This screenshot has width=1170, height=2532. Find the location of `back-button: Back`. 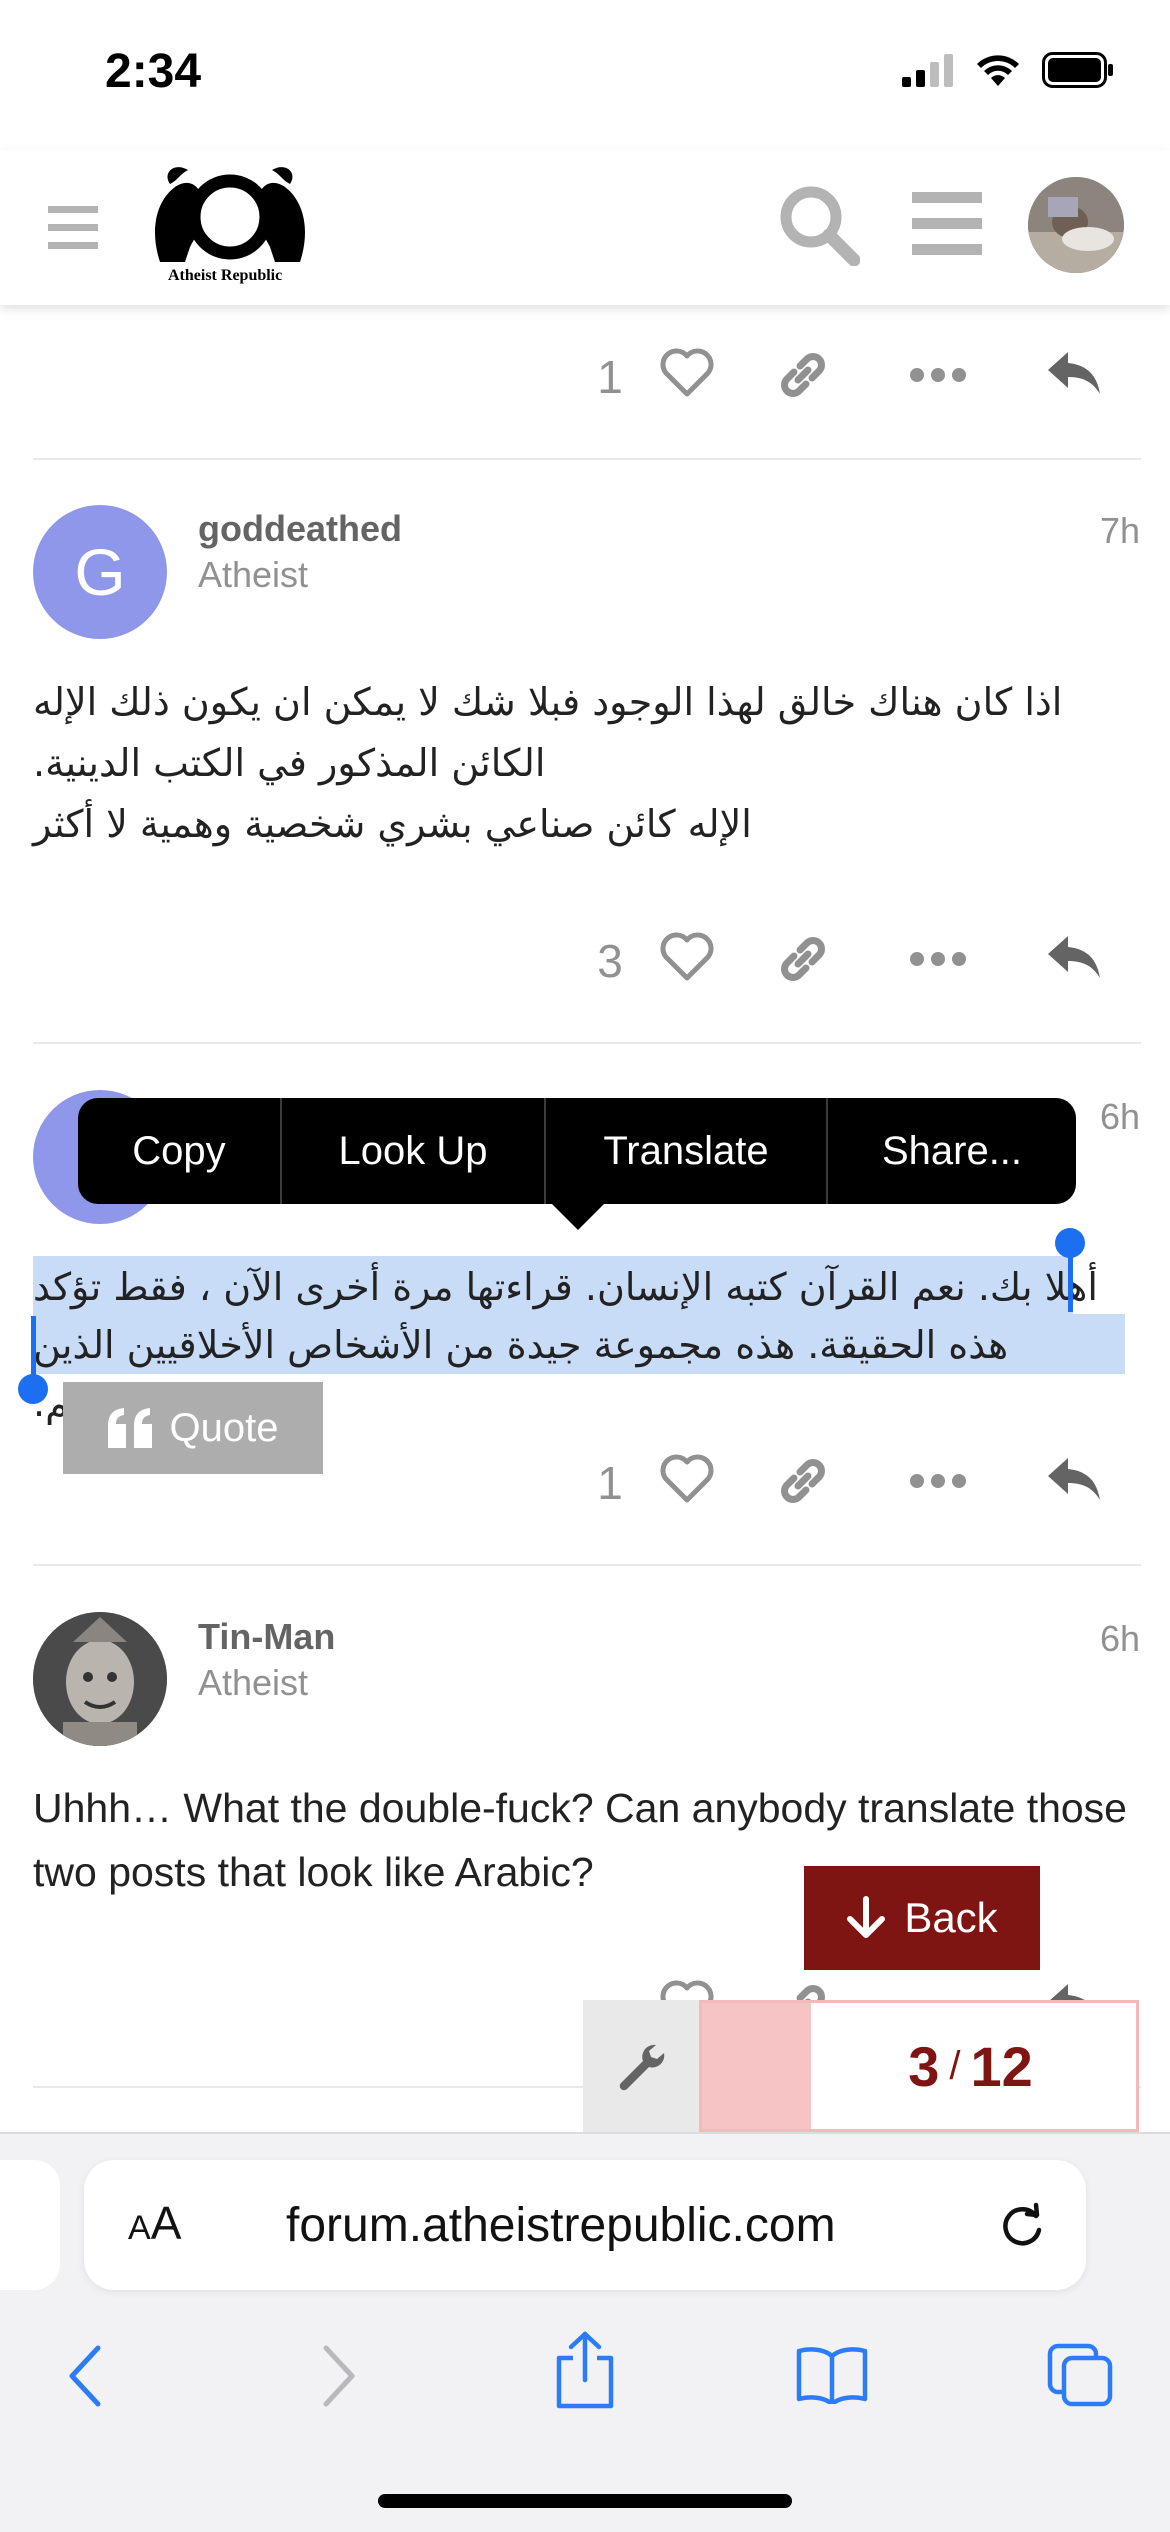

back-button: Back is located at coordinates (922, 1918).